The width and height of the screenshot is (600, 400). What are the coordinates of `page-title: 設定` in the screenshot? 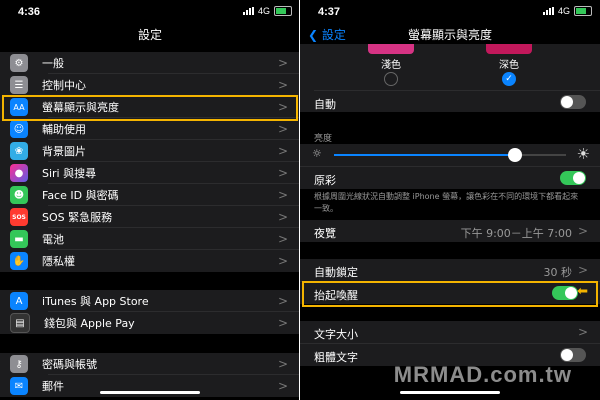 It's located at (149, 35).